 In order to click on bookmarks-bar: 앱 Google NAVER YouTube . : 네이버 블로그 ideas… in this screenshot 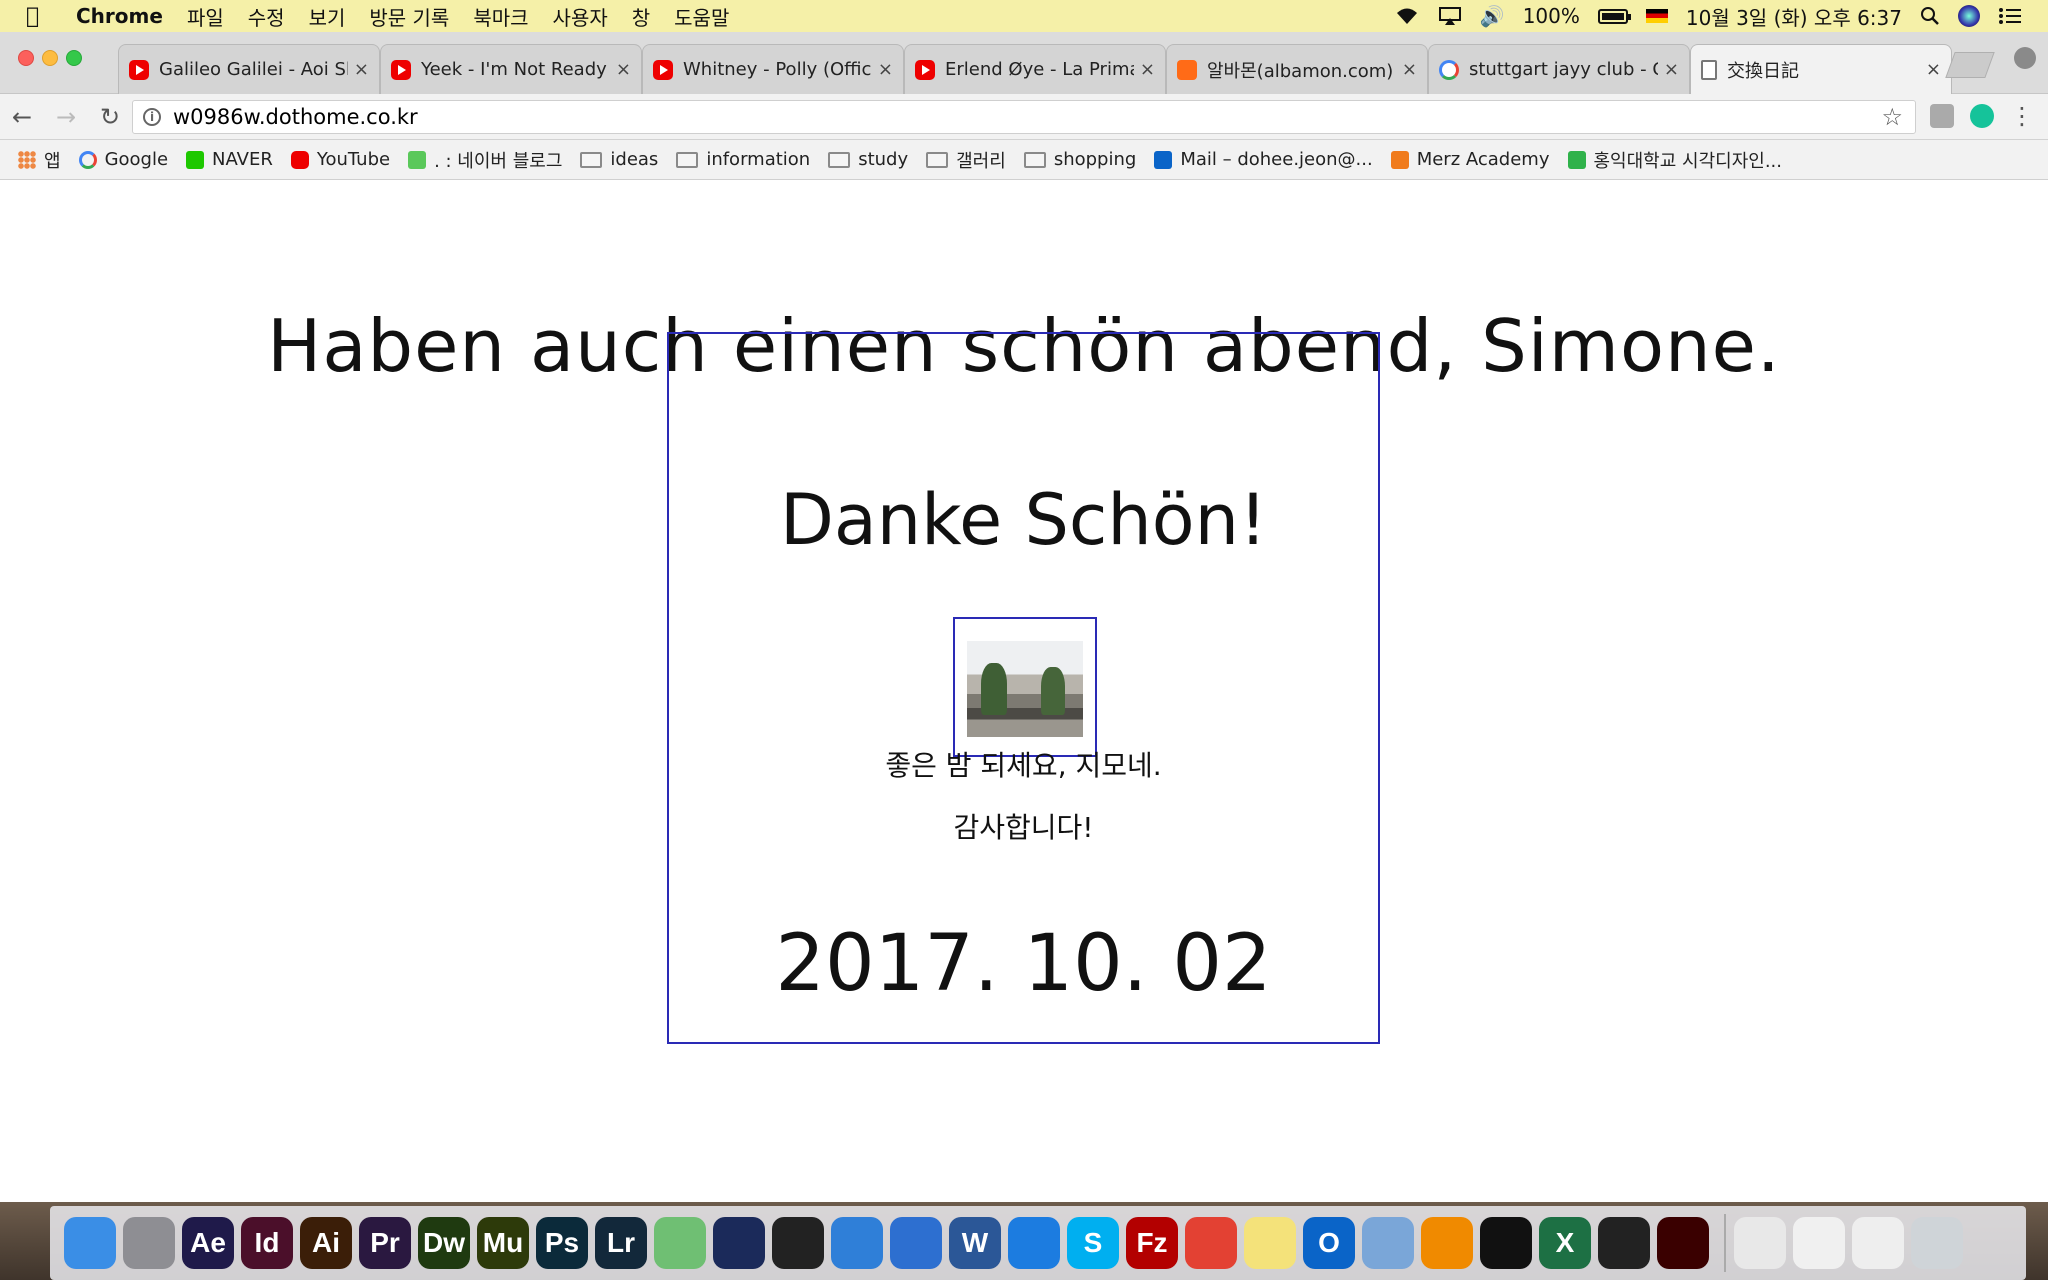, I will do `click(1024, 160)`.